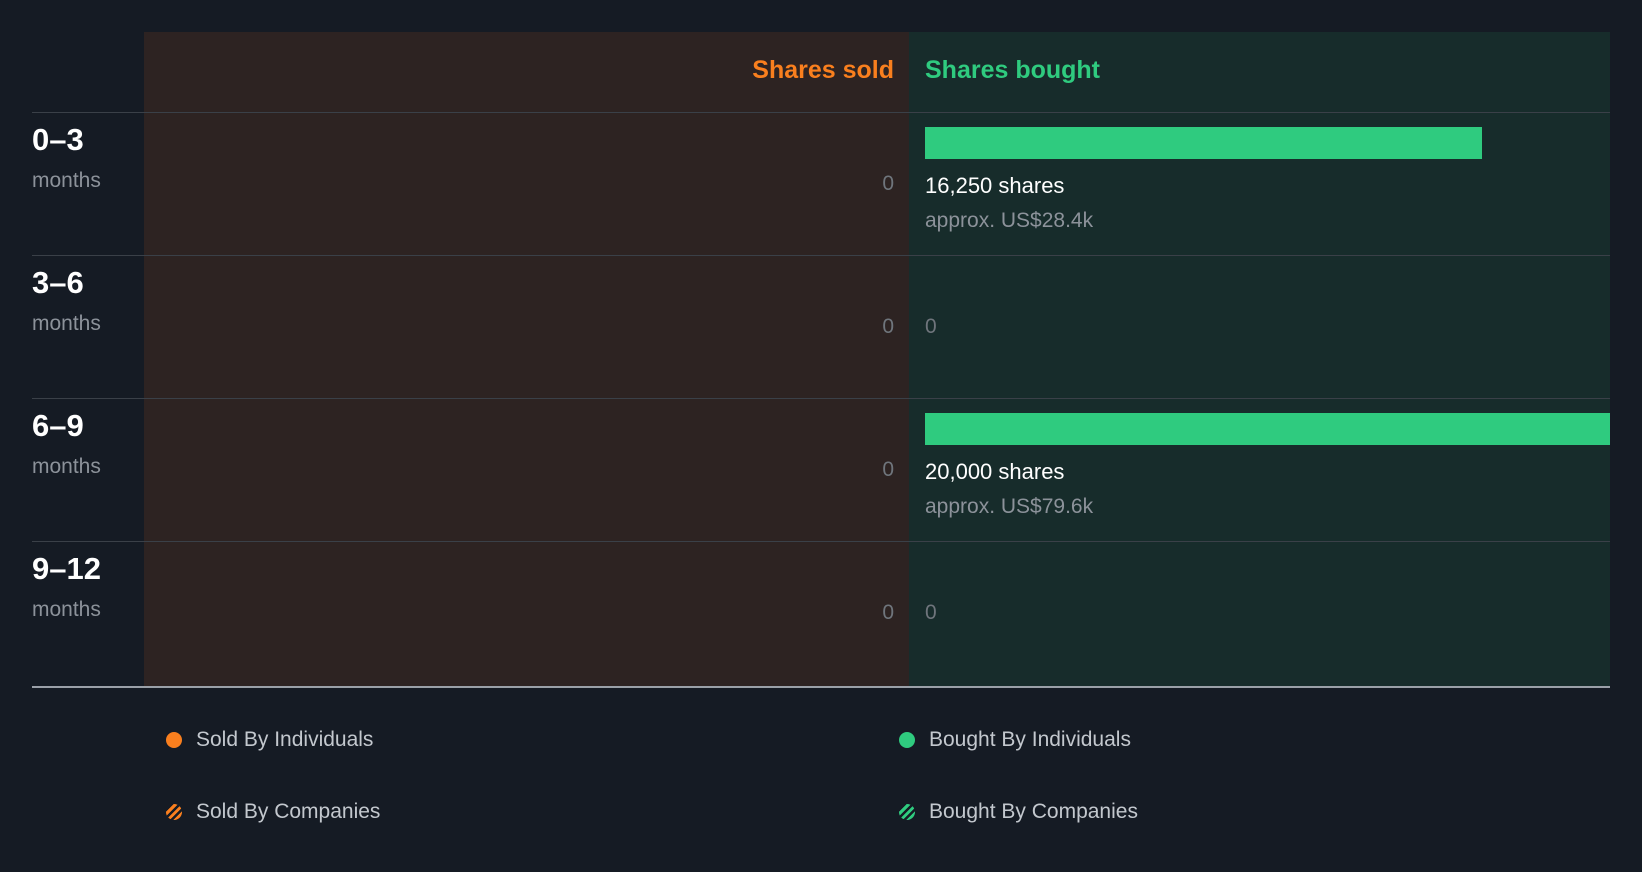  I want to click on legend-item: Sold By Companies, so click(273, 812).